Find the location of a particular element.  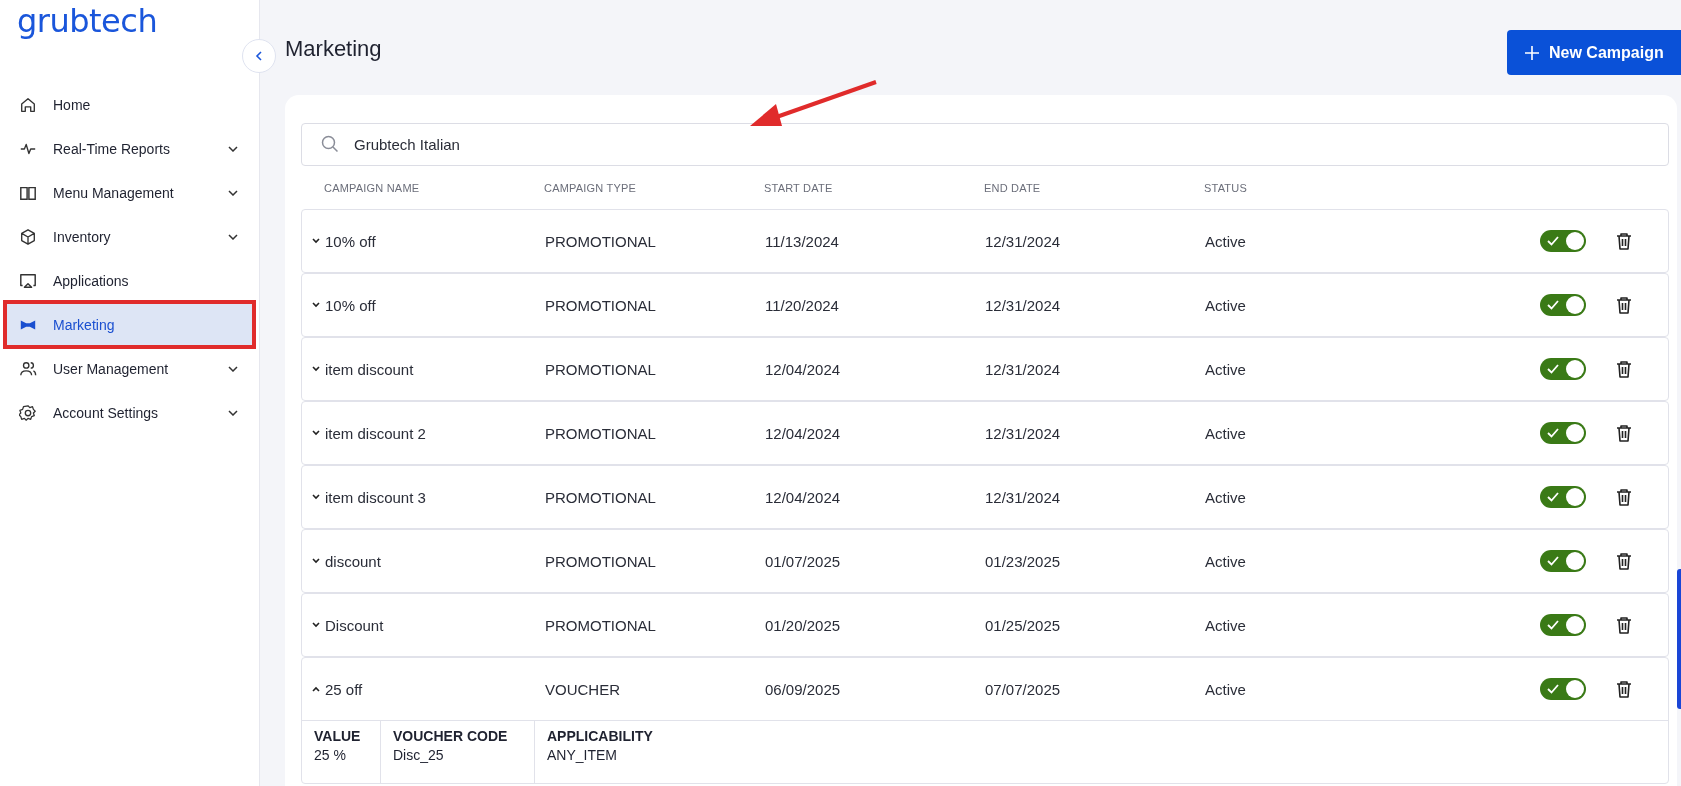

page-title: Marketing is located at coordinates (333, 49).